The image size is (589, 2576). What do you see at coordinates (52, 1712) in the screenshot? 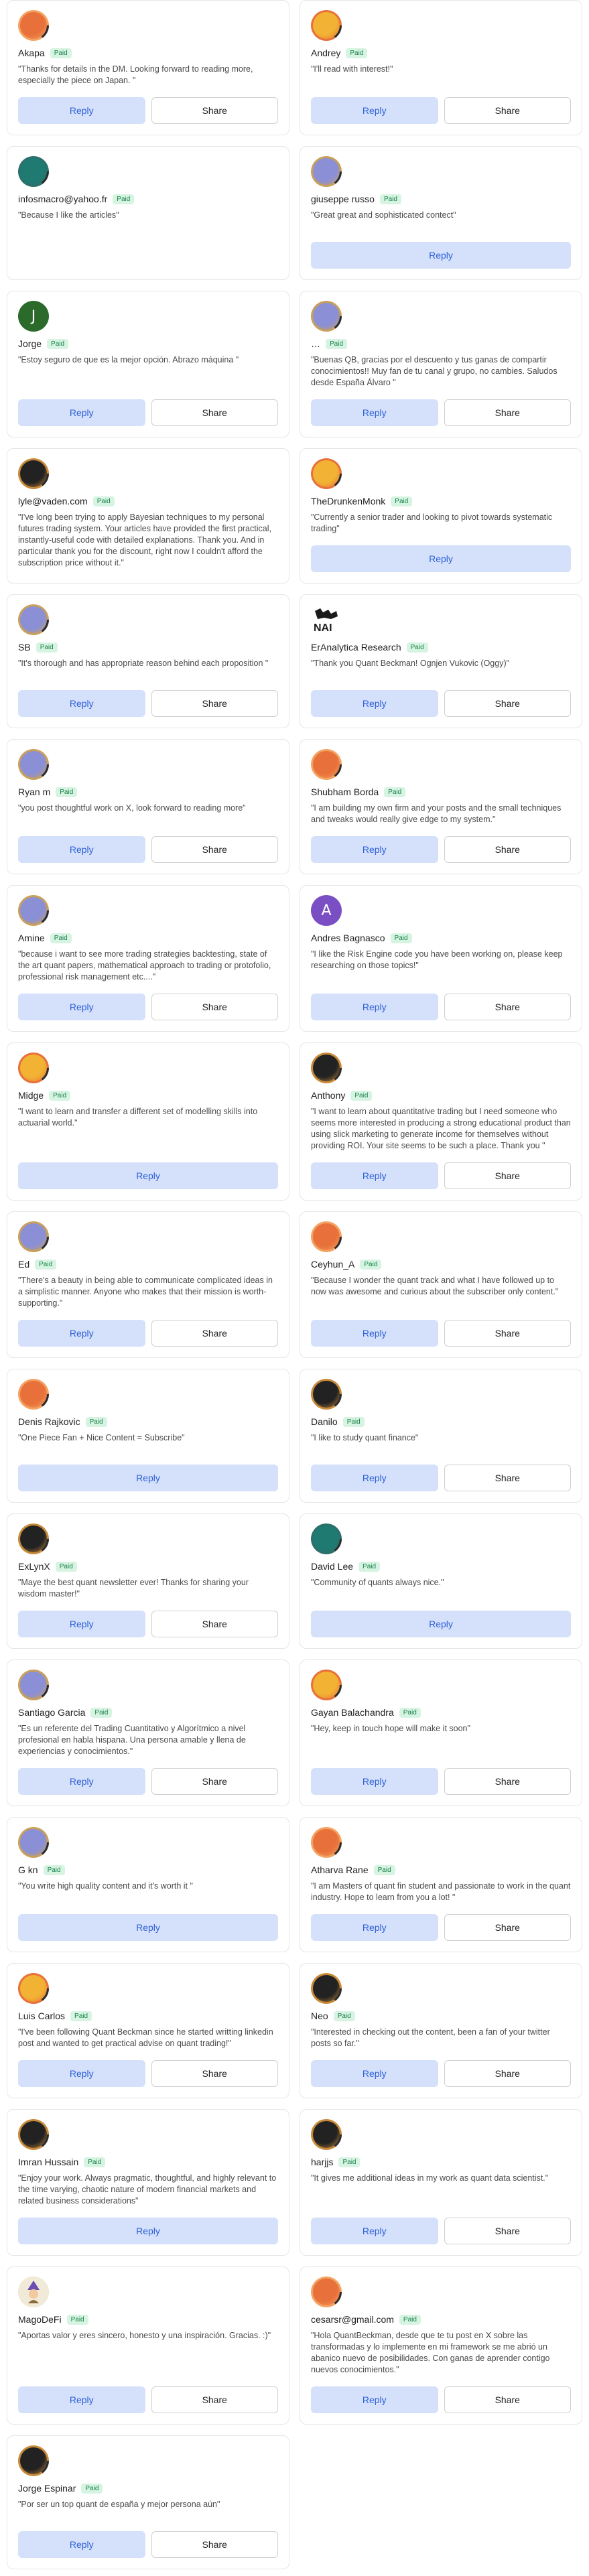
I see `subscriber-name: Santiago Garcia` at bounding box center [52, 1712].